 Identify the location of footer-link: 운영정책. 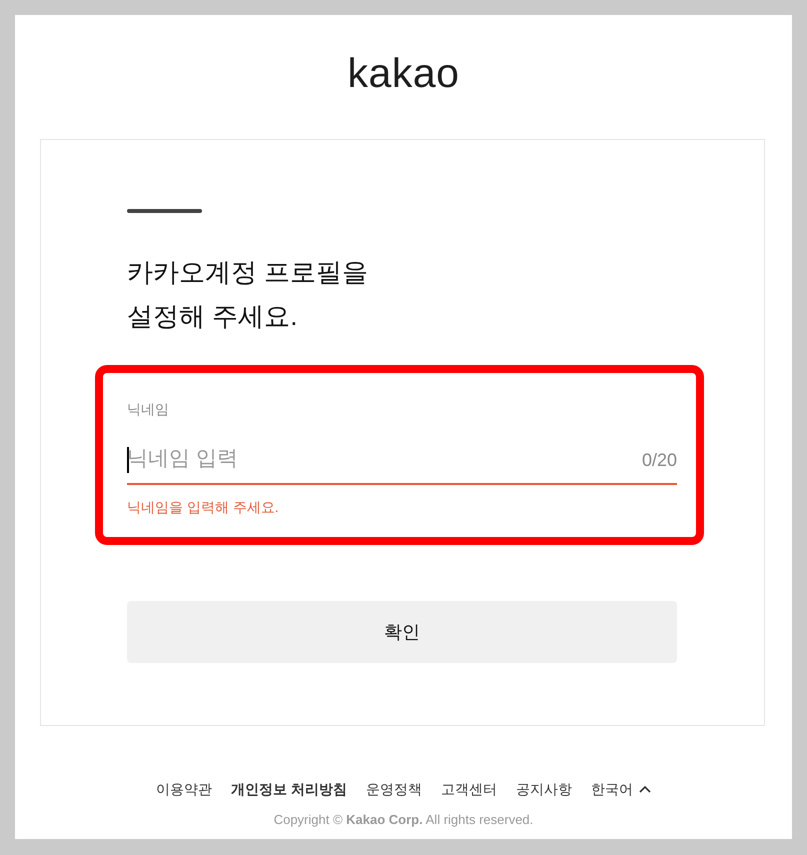
(394, 789).